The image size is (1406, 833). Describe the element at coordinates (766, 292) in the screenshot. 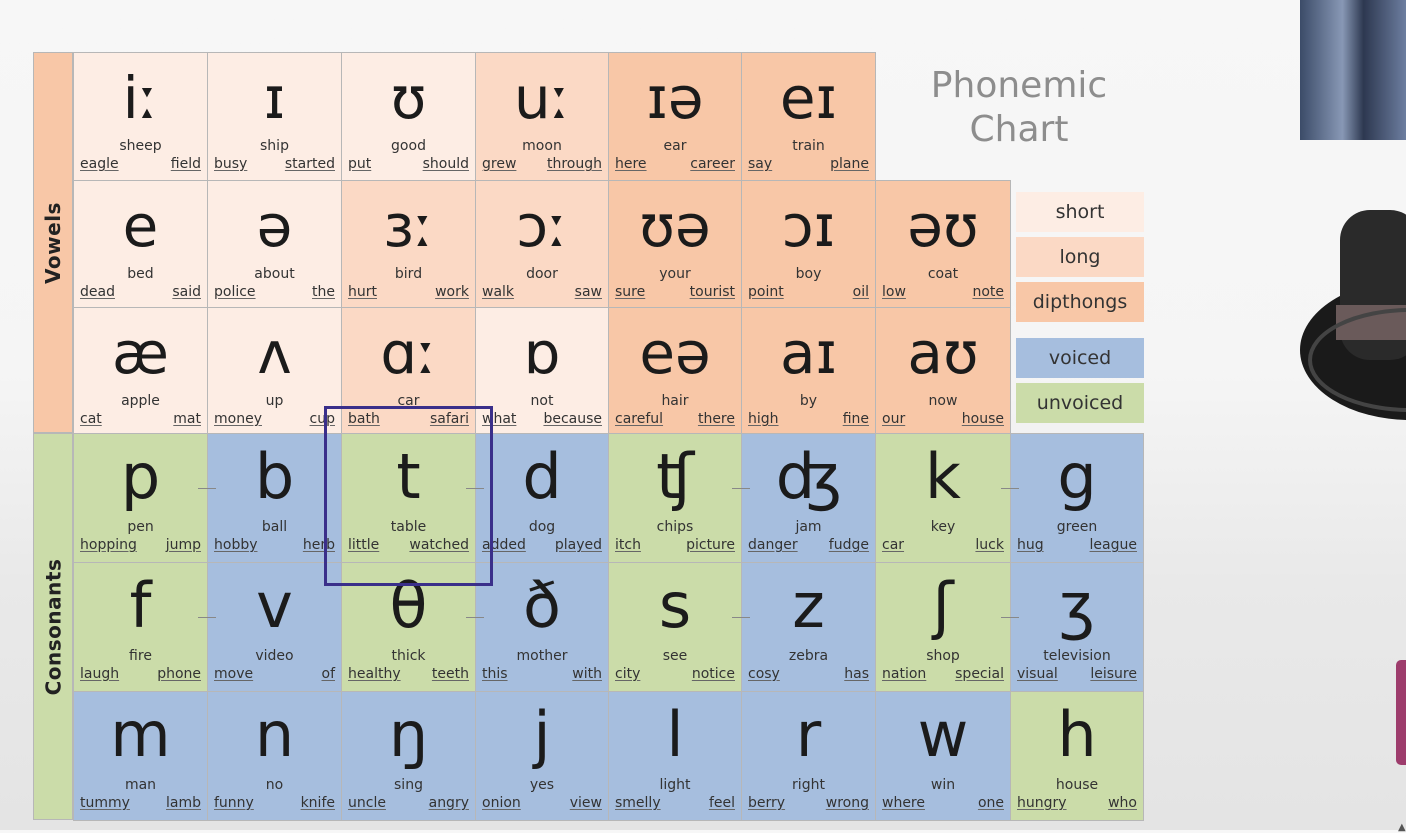

I see `example-word: point` at that location.